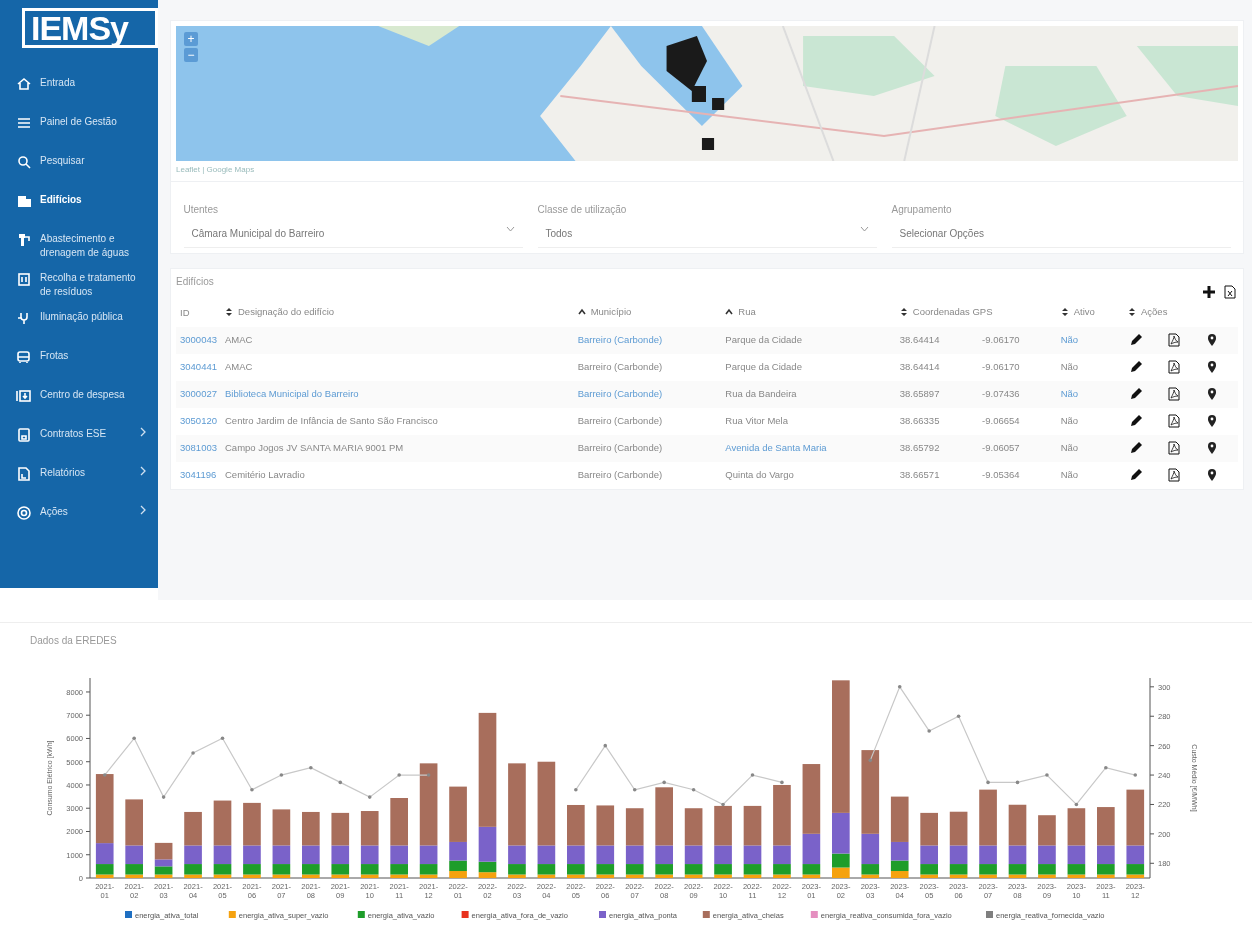 This screenshot has height=935, width=1252. What do you see at coordinates (79, 134) in the screenshot?
I see `sidebar-item: Painel de Gestão` at bounding box center [79, 134].